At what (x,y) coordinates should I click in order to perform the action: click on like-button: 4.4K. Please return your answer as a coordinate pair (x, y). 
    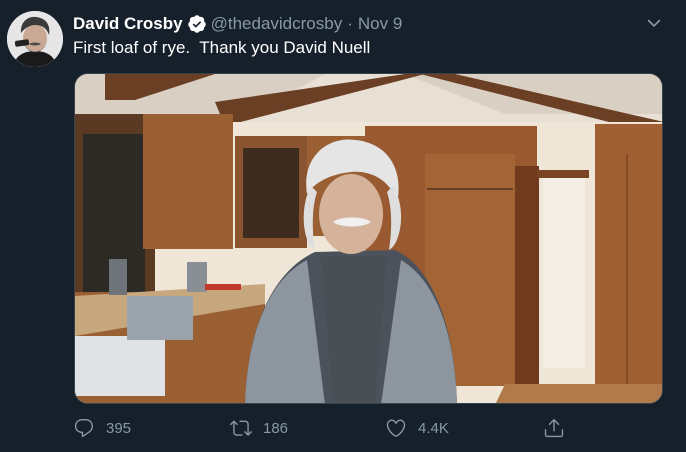
    Looking at the image, I should click on (417, 428).